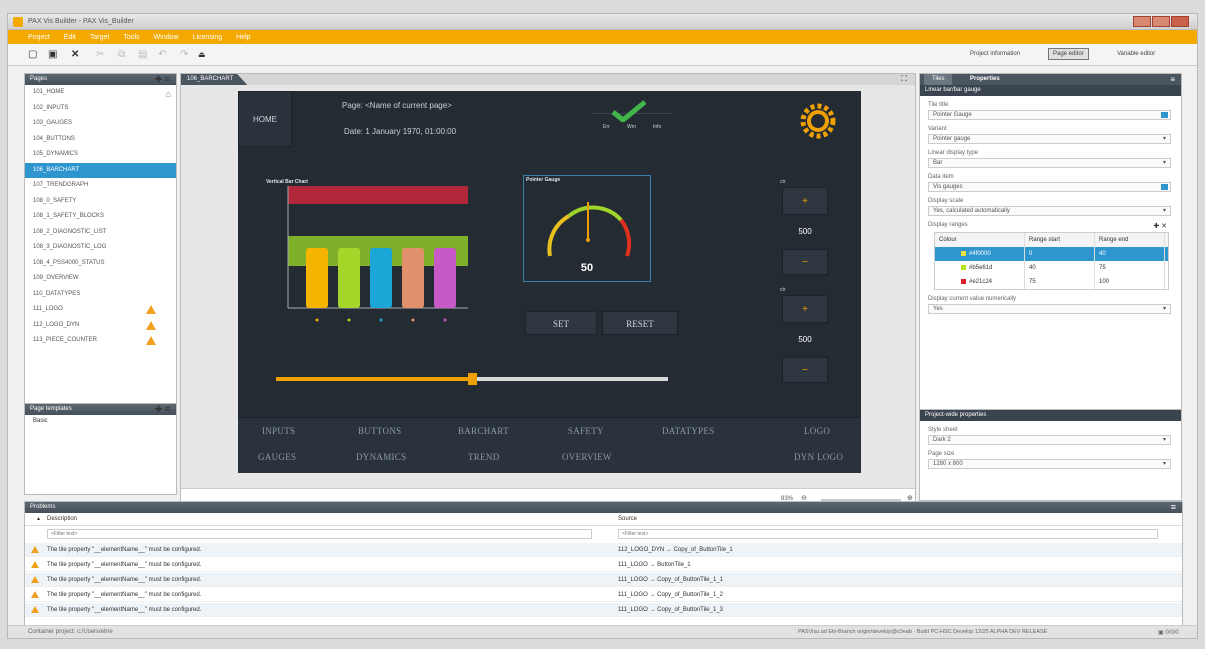 Image resolution: width=1205 pixels, height=649 pixels. I want to click on copy-icon: ⧉, so click(121, 55).